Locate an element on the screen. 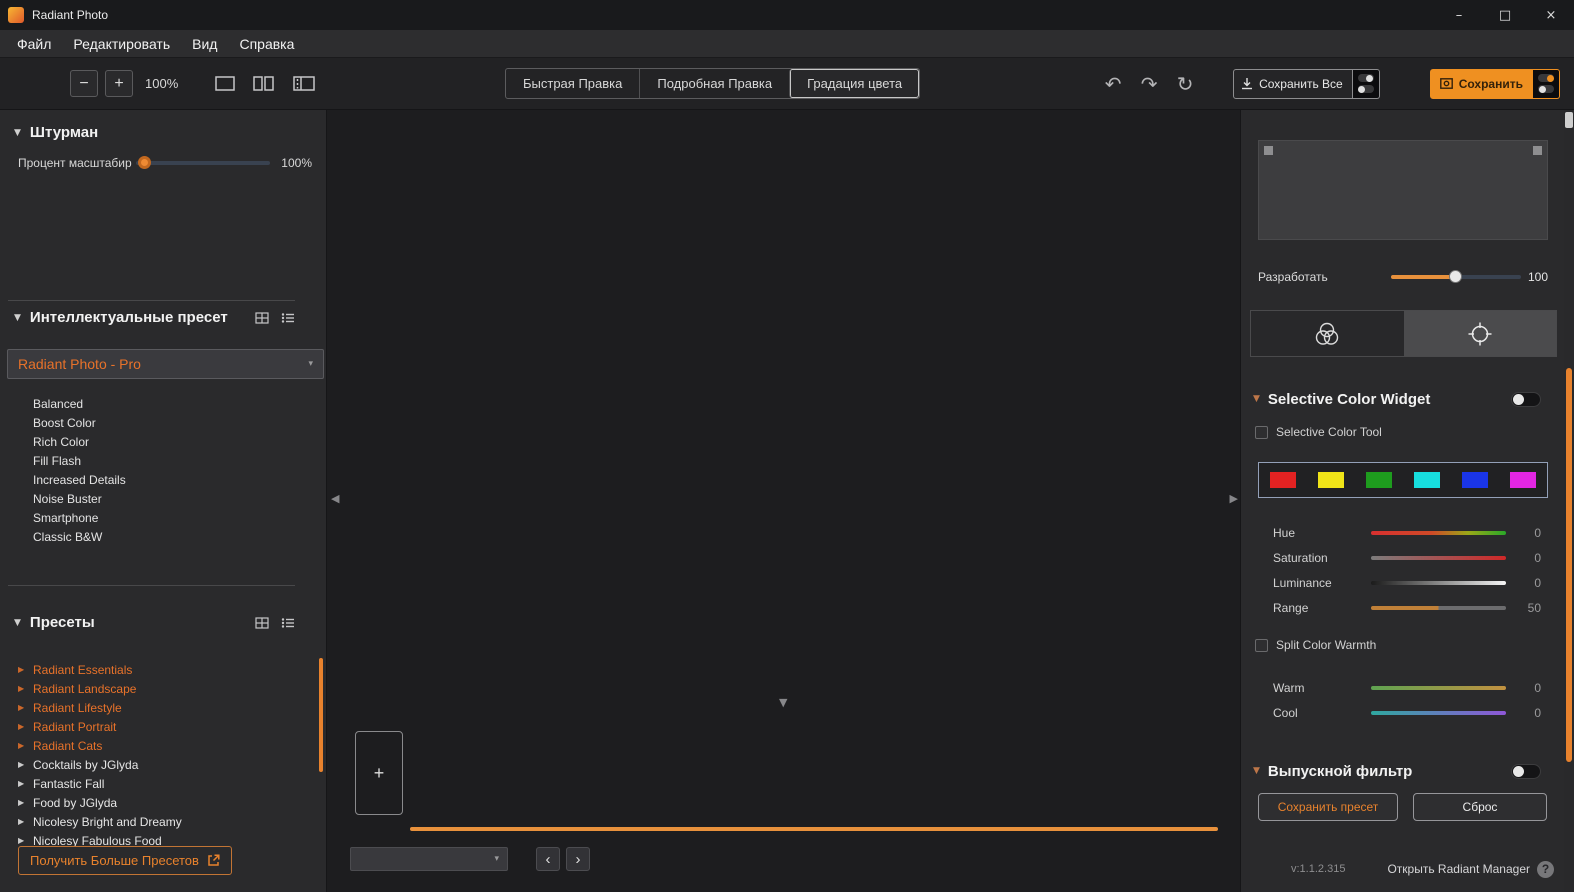  save-preset-button: Сохранить пресет is located at coordinates (1328, 807).